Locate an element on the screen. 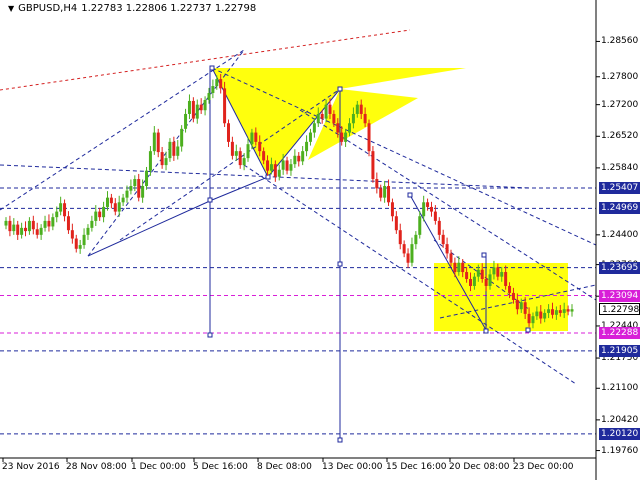  price-level-label: 1.24969 is located at coordinates (619, 208).